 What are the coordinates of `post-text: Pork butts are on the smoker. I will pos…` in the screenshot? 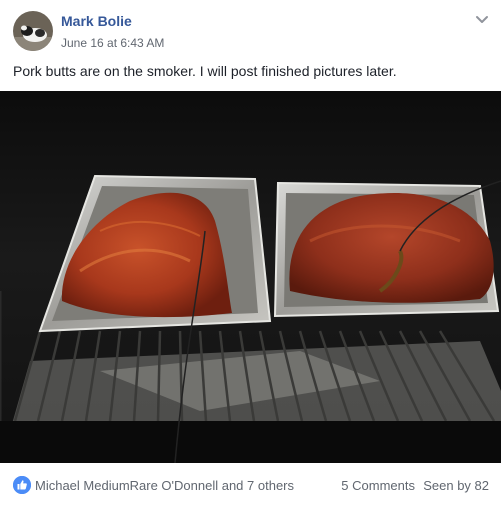 It's located at (205, 71).